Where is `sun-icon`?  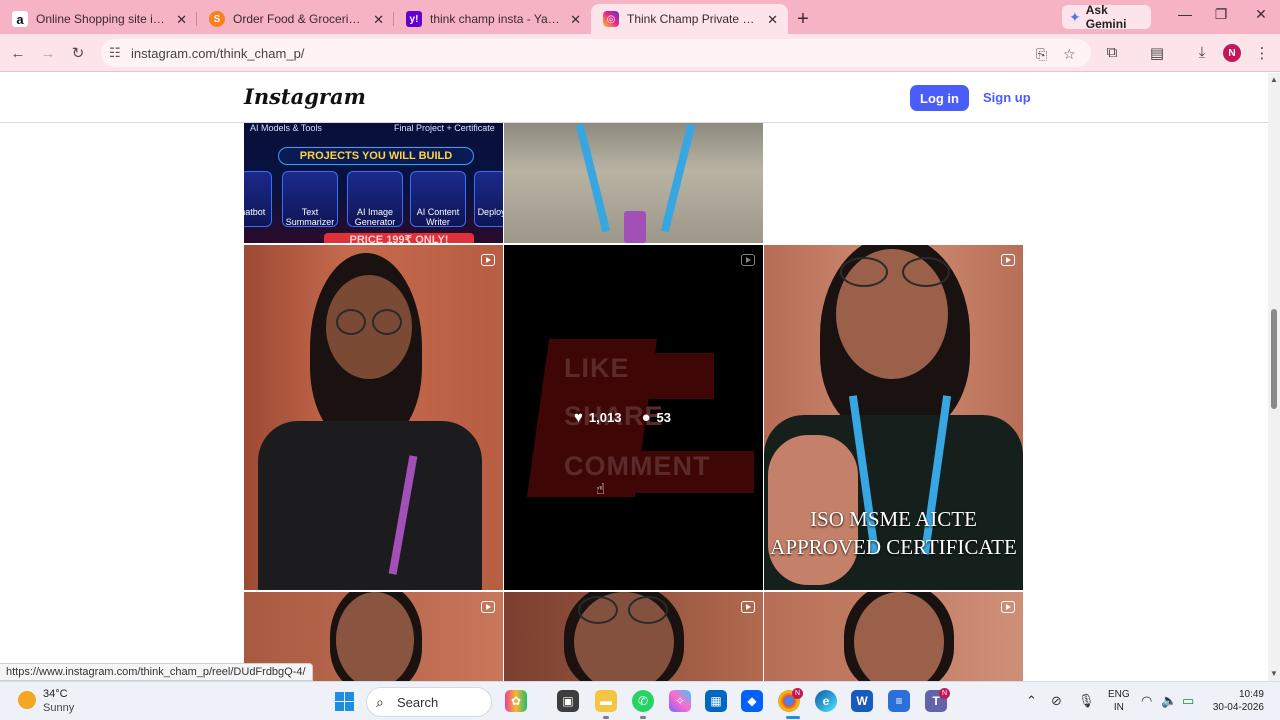
sun-icon is located at coordinates (27, 700).